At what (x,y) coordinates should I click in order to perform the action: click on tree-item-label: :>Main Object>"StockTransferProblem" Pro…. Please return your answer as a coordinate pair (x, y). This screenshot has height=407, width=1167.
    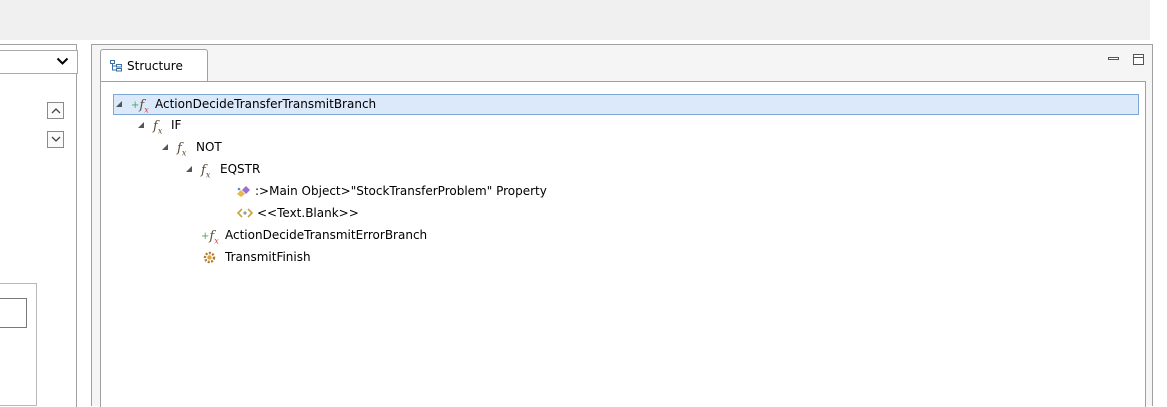
    Looking at the image, I should click on (401, 191).